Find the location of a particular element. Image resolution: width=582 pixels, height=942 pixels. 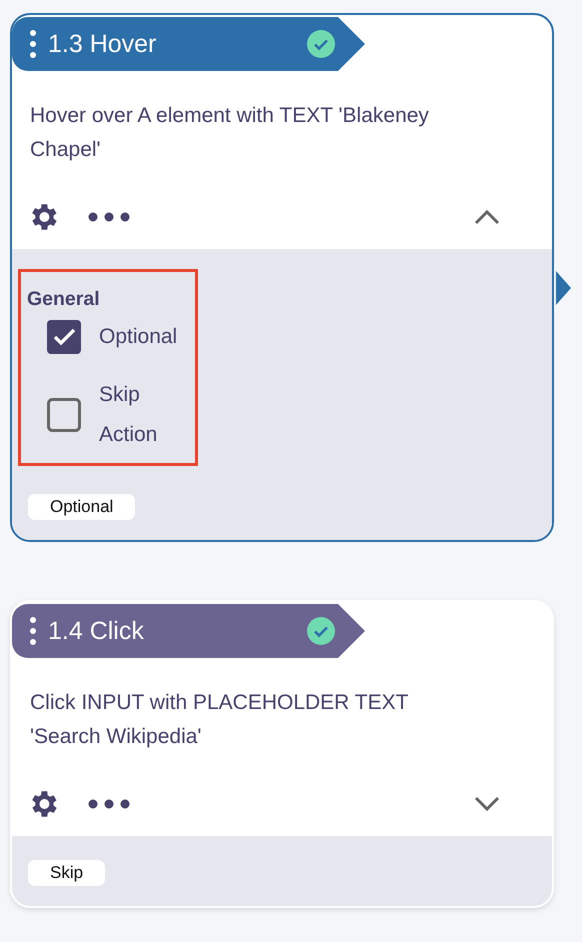

tag: Optional is located at coordinates (82, 507).